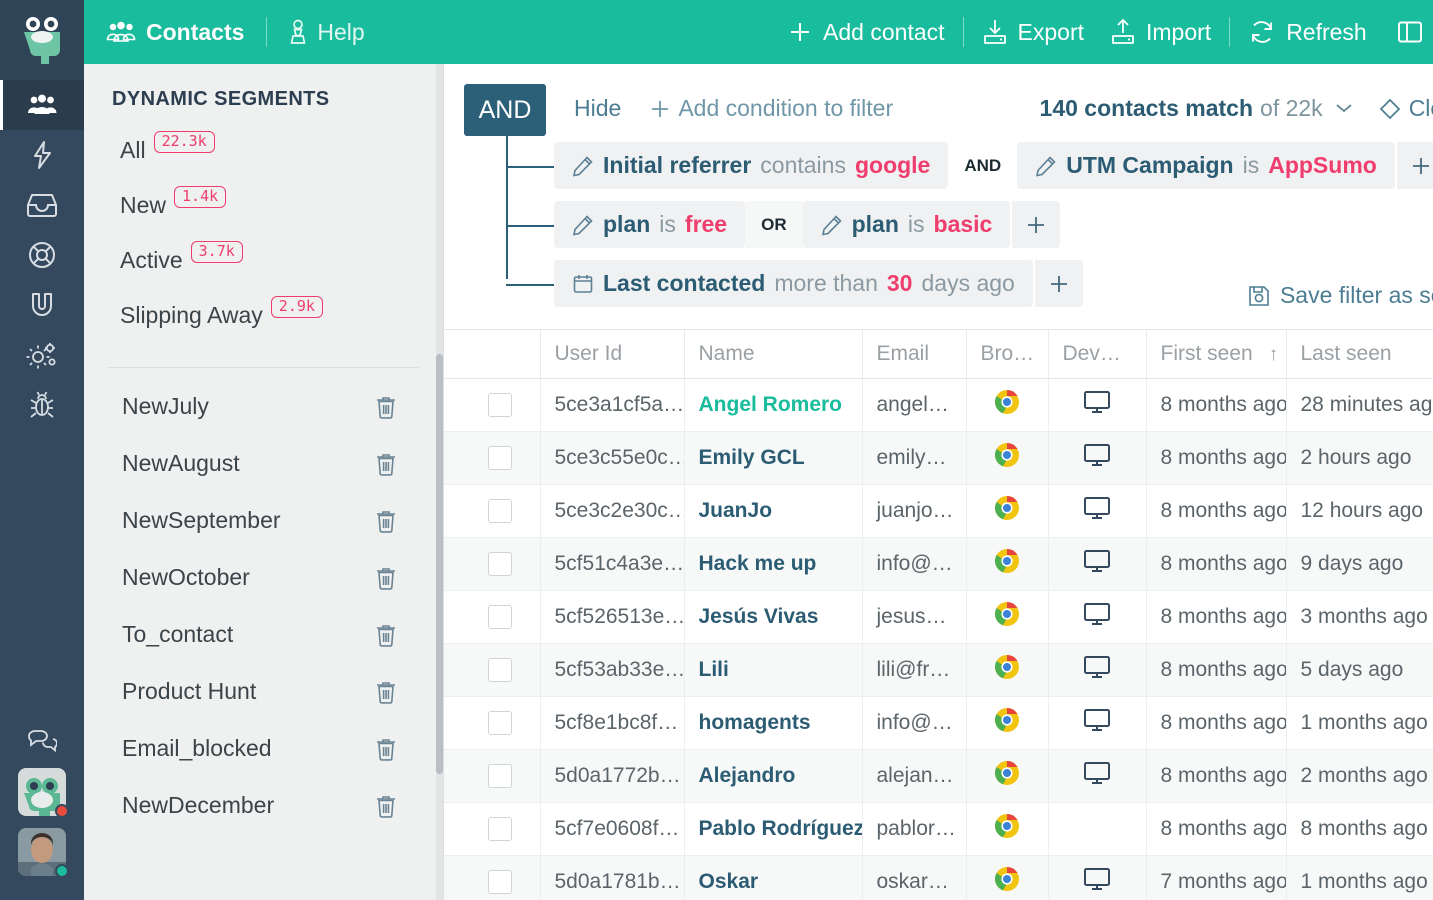  What do you see at coordinates (42, 740) in the screenshot?
I see `chat-bubbles-icon` at bounding box center [42, 740].